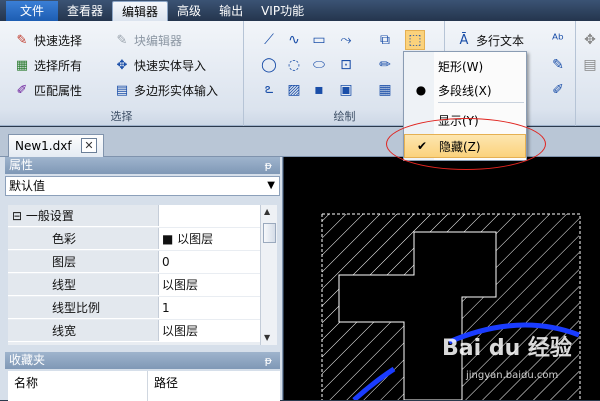 This screenshot has height=401, width=600. I want to click on point-tool-icon: ▪, so click(319, 90).